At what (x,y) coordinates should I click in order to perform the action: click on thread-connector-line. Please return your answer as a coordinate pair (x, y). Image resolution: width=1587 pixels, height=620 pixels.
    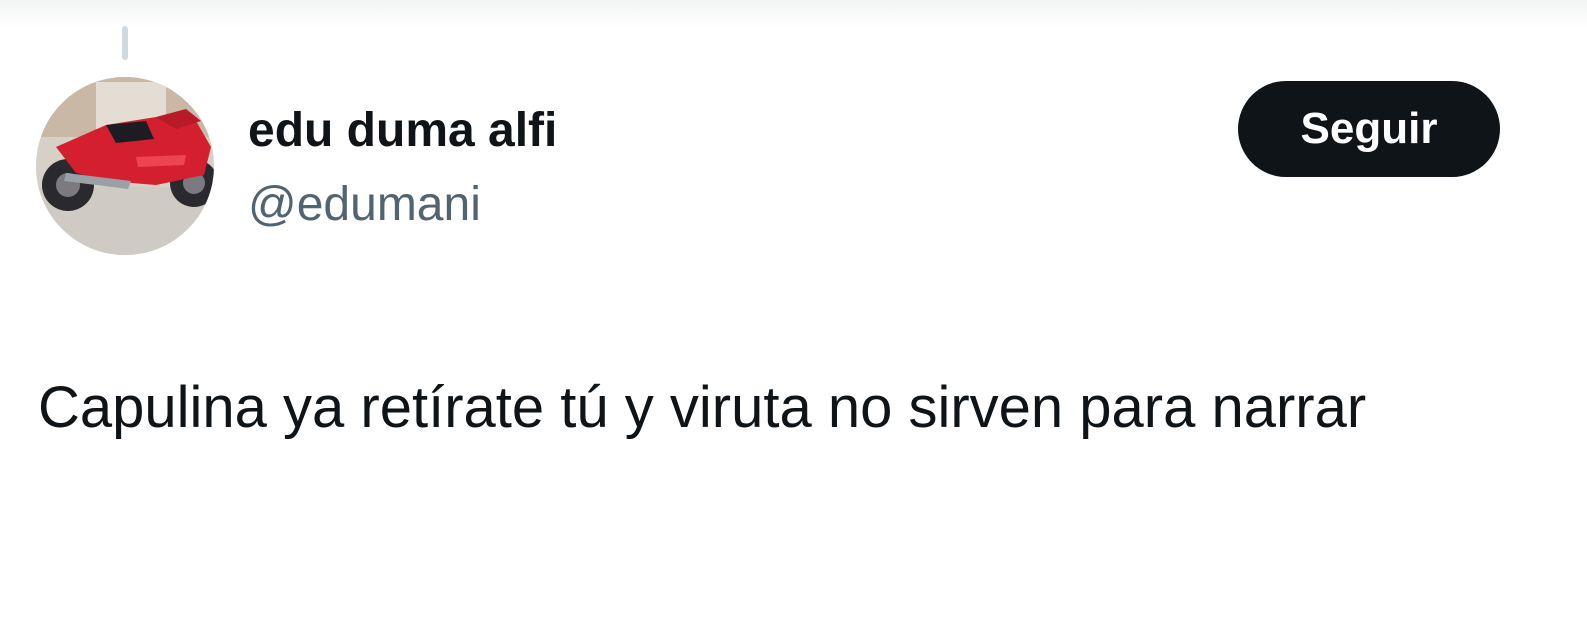
    Looking at the image, I should click on (125, 43).